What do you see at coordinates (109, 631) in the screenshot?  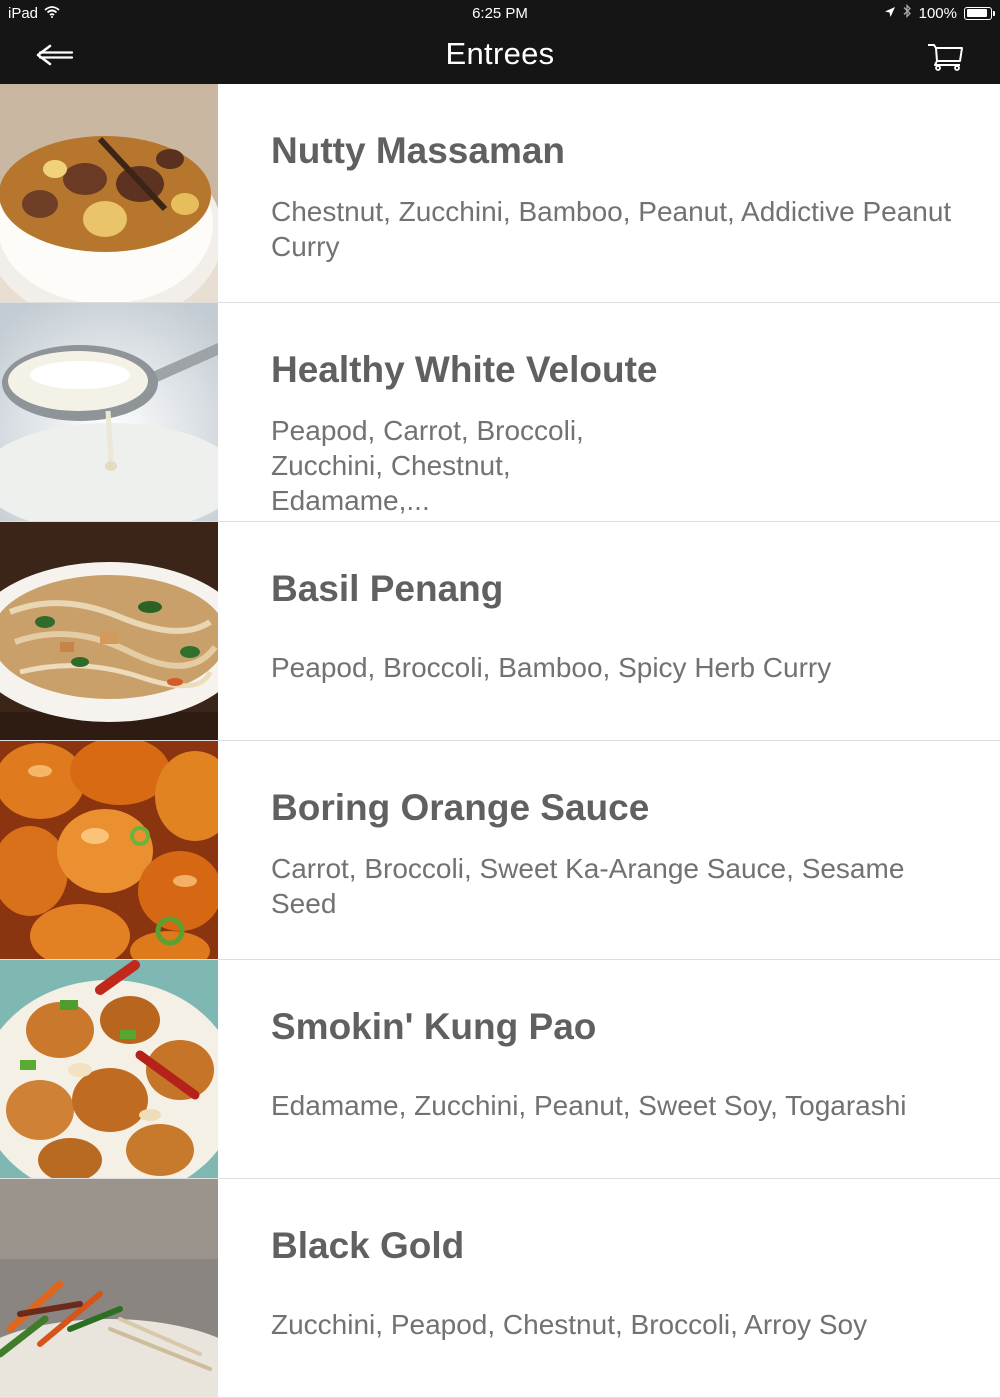 I see `entree-photo-noodle-plate` at bounding box center [109, 631].